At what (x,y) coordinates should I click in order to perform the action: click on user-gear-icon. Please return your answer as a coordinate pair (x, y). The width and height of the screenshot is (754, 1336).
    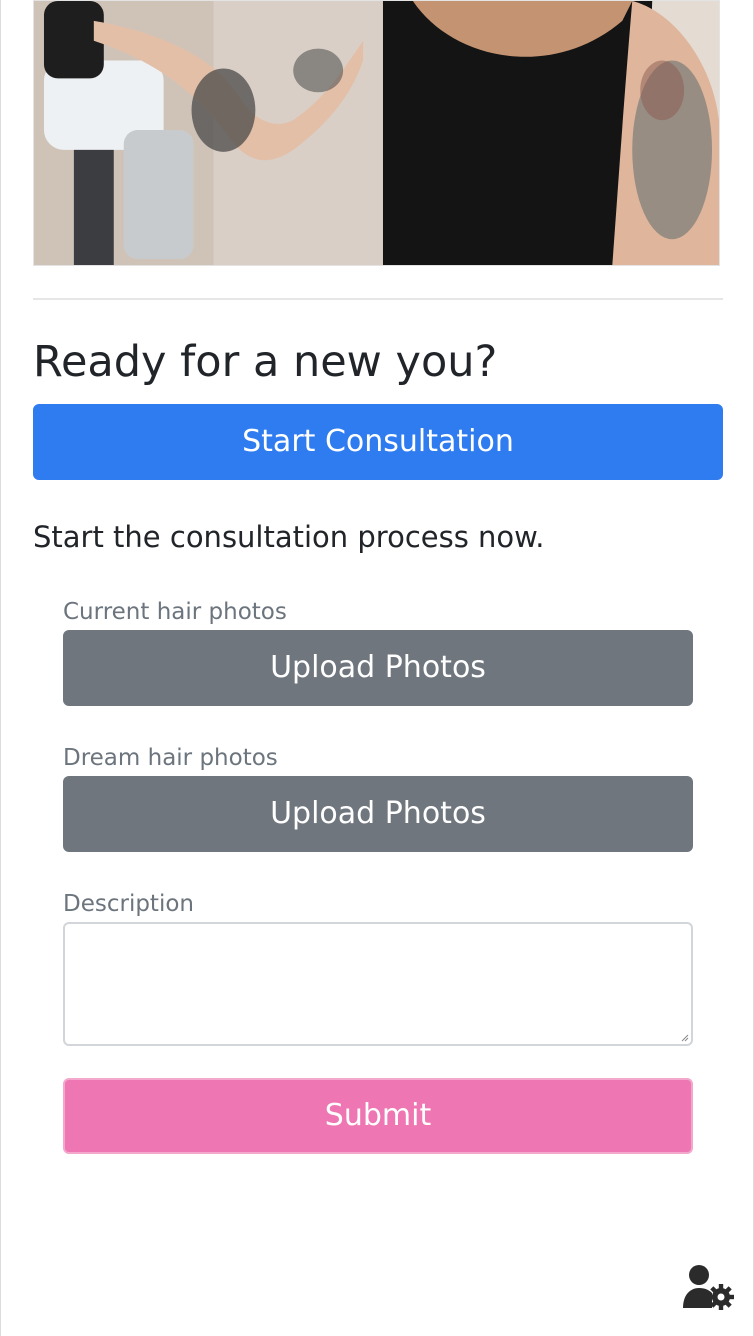
    Looking at the image, I should click on (708, 1287).